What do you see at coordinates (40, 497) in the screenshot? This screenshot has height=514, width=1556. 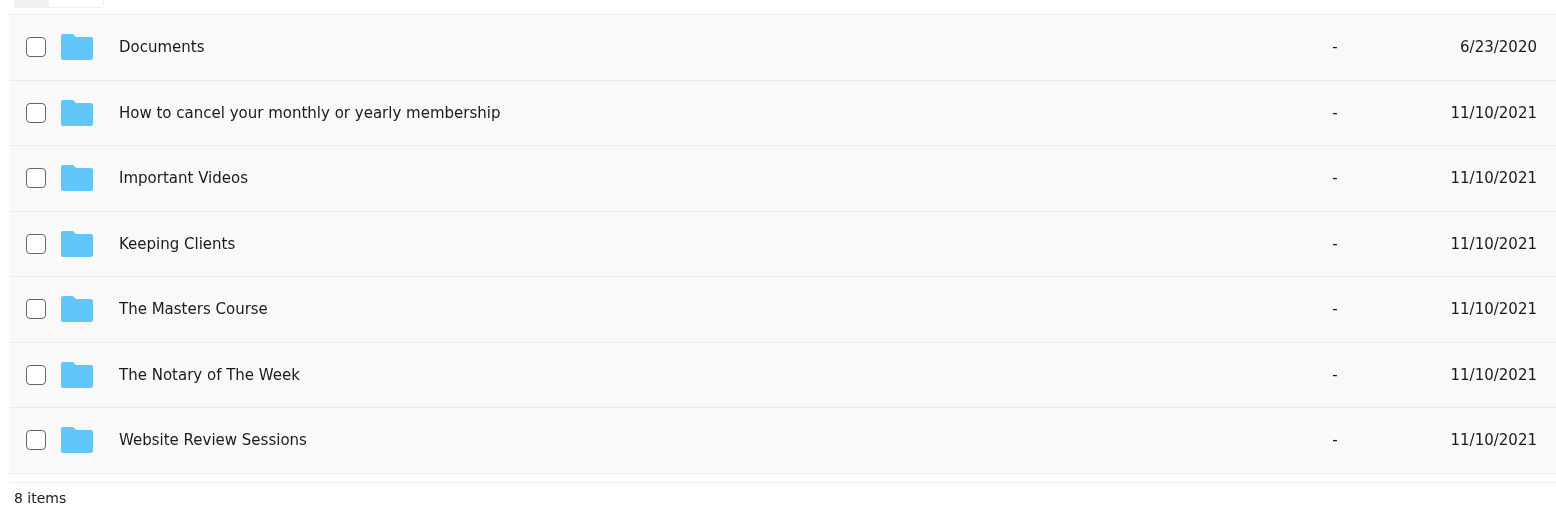 I see `item-count: 8 items` at bounding box center [40, 497].